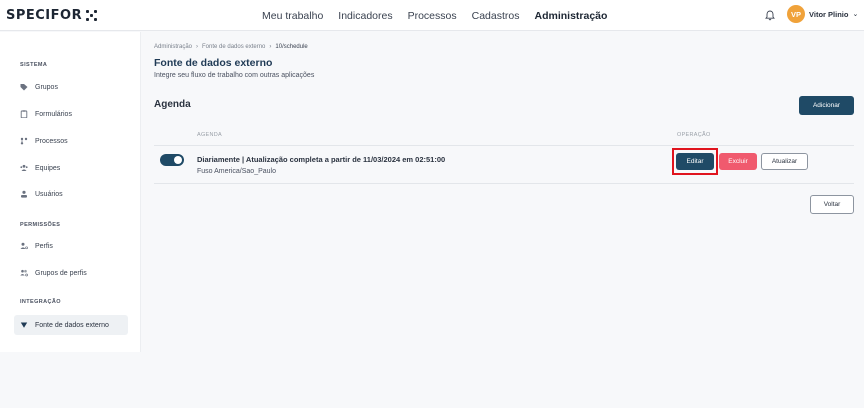  I want to click on nav-meu-trabalho: Meu trabalho, so click(292, 16).